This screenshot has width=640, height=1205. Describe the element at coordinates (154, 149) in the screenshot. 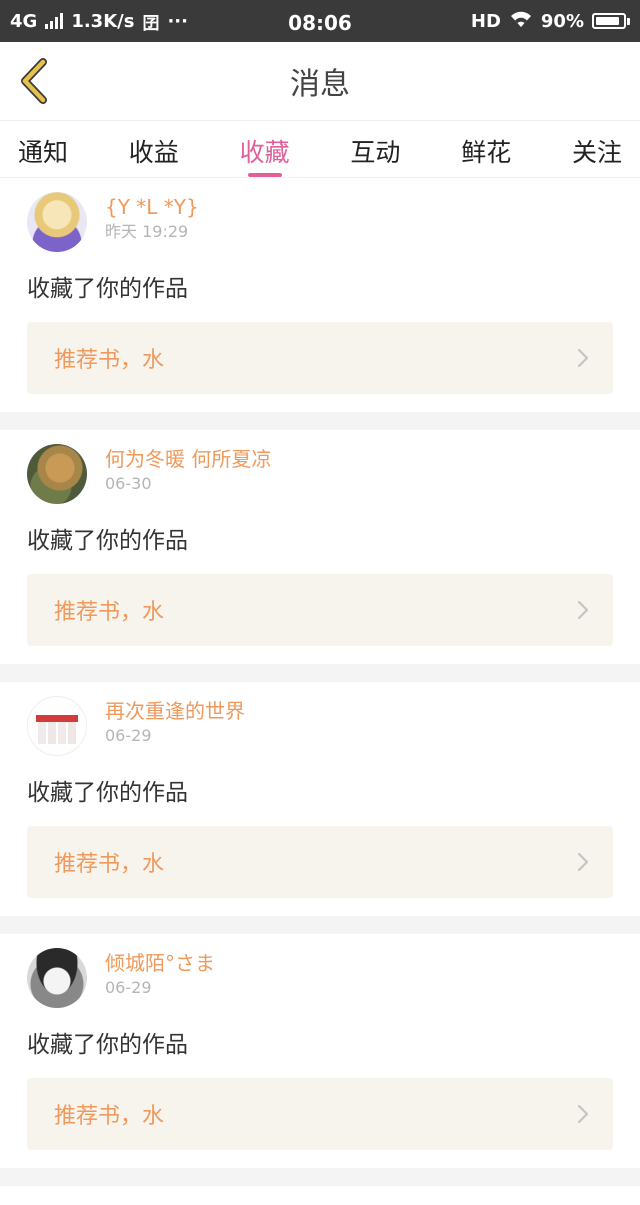

I see `tab-earnings: 收益` at that location.